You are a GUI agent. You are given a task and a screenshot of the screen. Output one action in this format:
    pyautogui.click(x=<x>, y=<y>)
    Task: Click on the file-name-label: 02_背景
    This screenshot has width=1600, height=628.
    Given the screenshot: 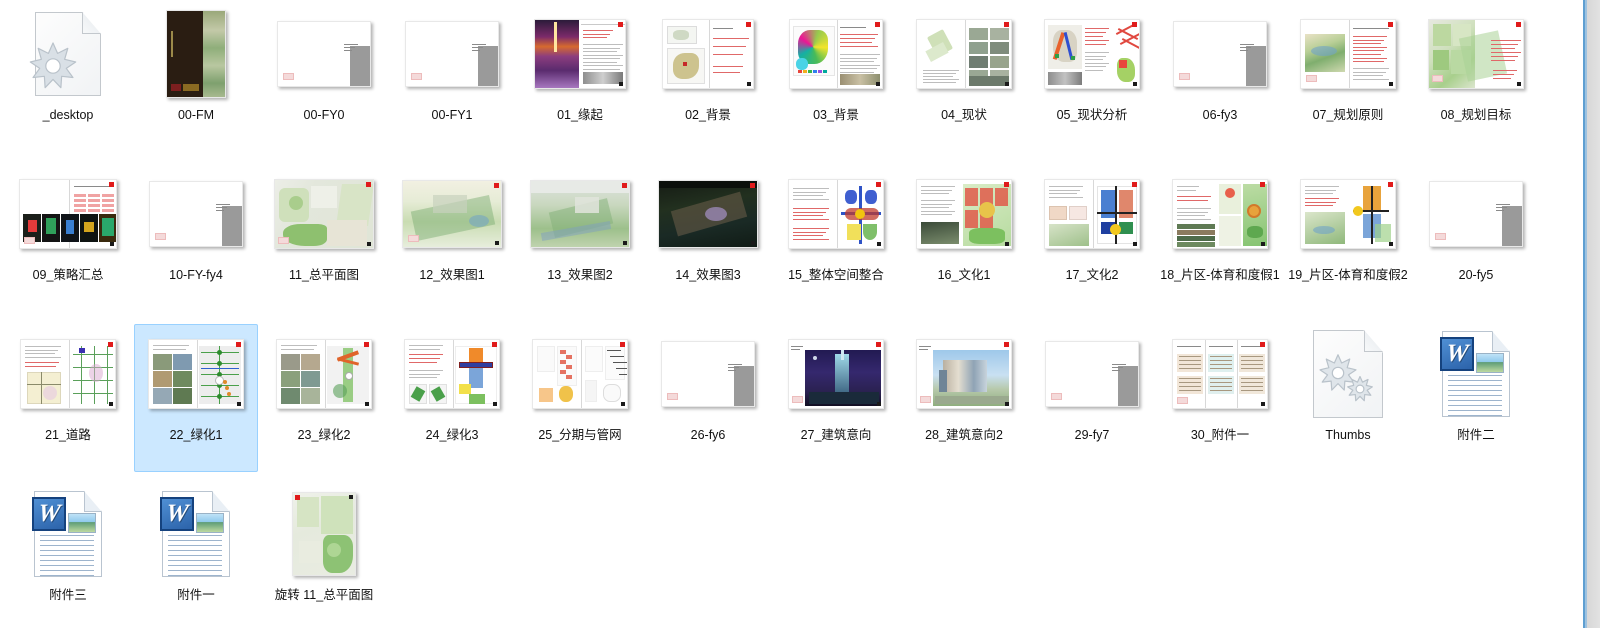 What is the action you would take?
    pyautogui.click(x=708, y=115)
    